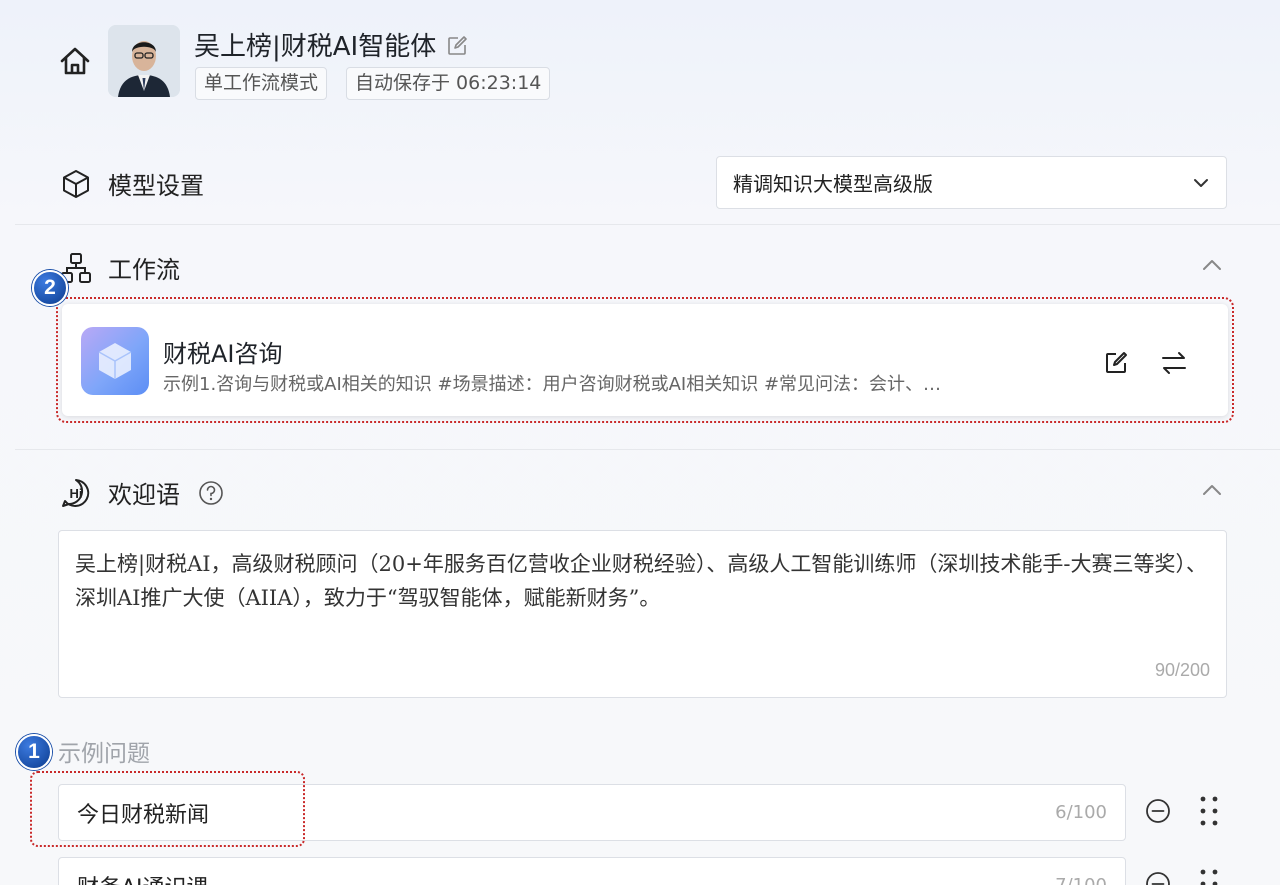 This screenshot has width=1280, height=885. What do you see at coordinates (1081, 880) in the screenshot?
I see `example-question-count: 7/100` at bounding box center [1081, 880].